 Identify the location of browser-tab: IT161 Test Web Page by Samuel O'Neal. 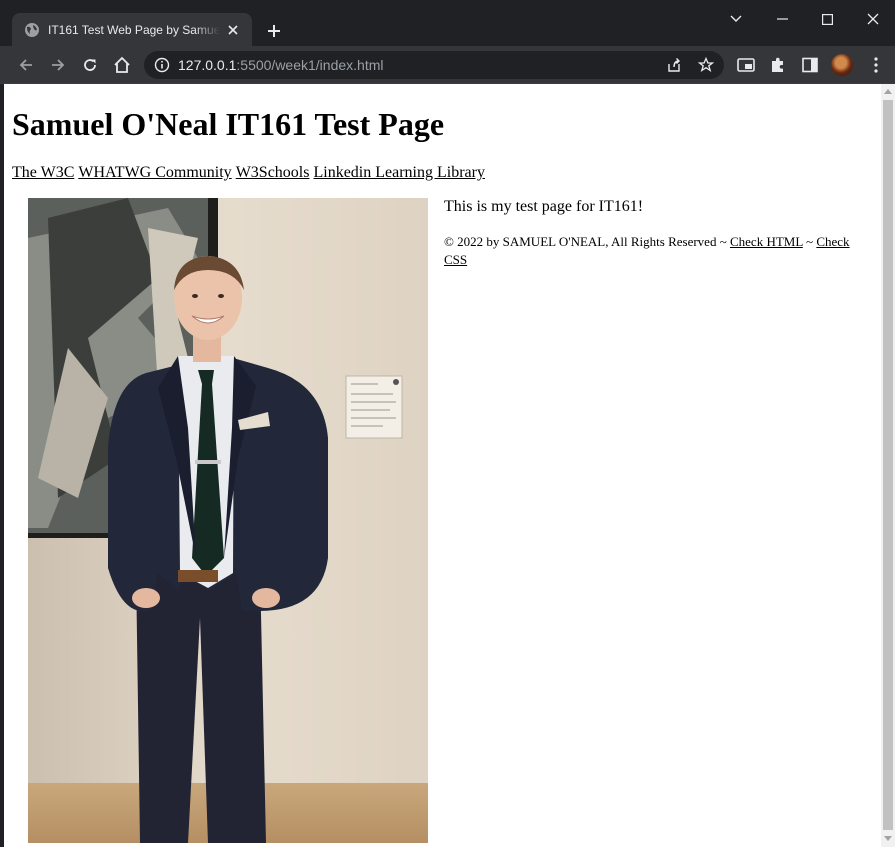
(132, 30).